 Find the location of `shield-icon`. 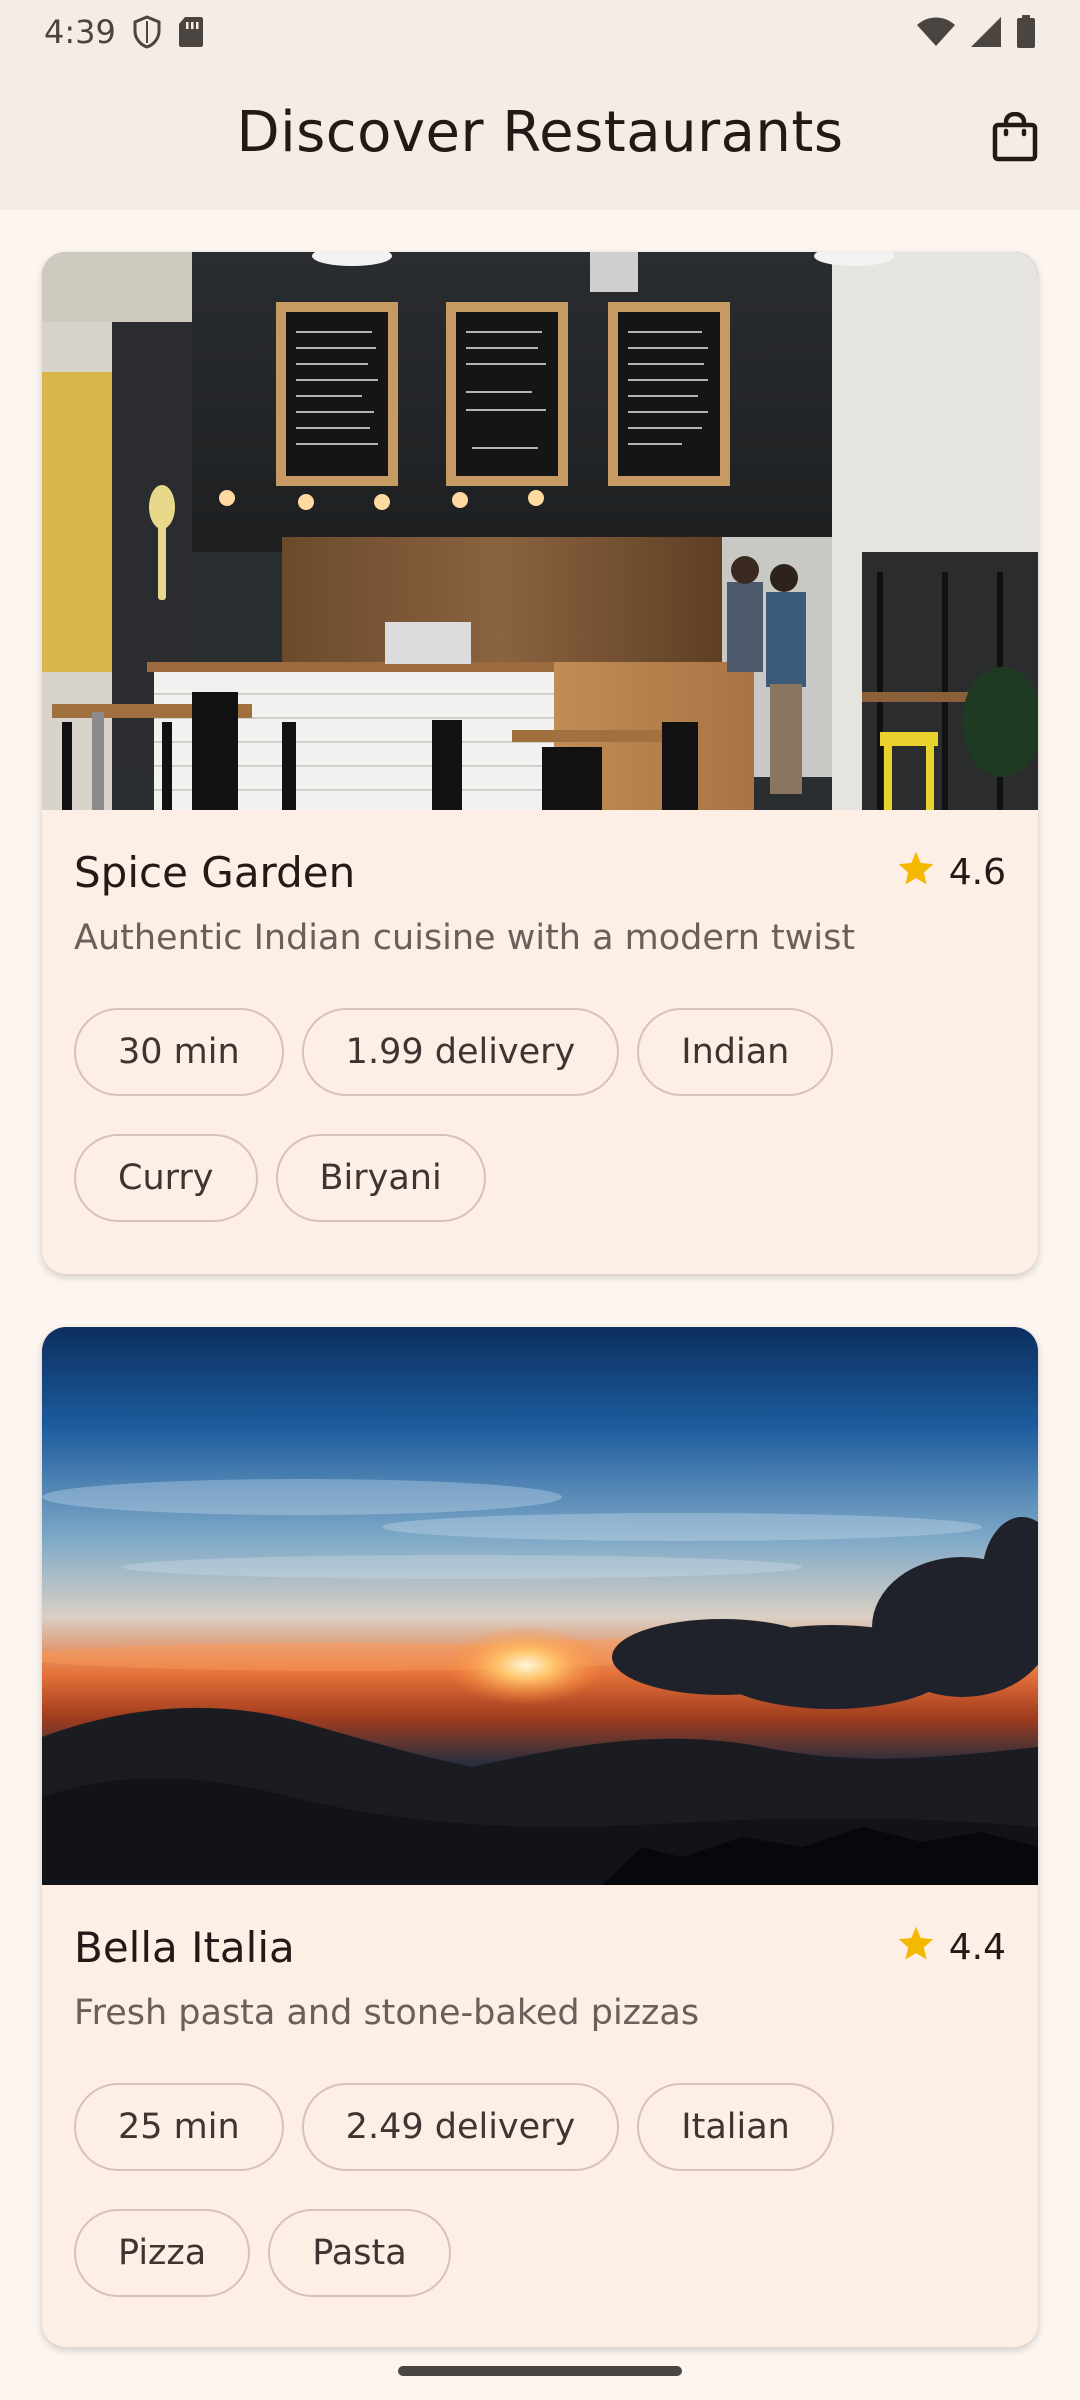

shield-icon is located at coordinates (147, 32).